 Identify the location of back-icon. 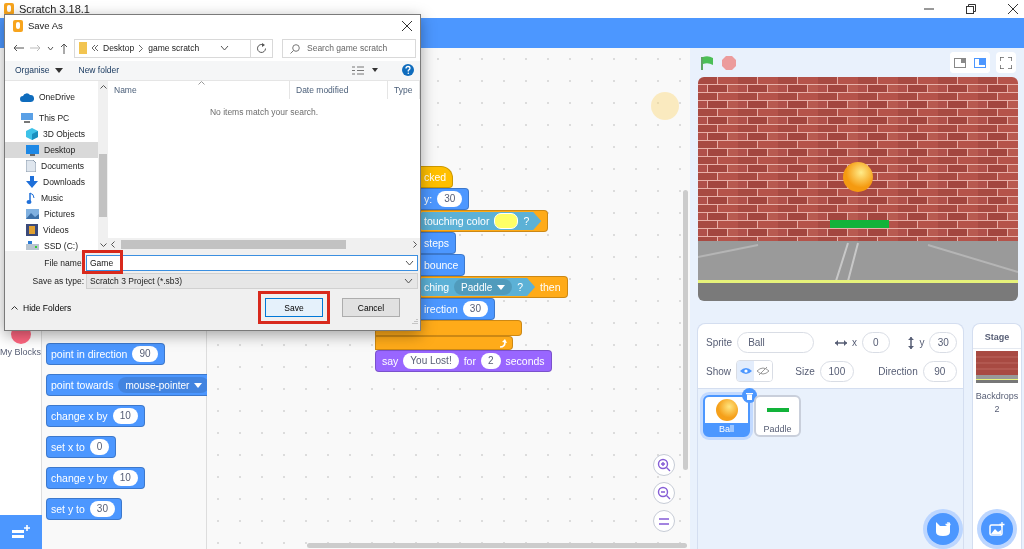
(18, 48).